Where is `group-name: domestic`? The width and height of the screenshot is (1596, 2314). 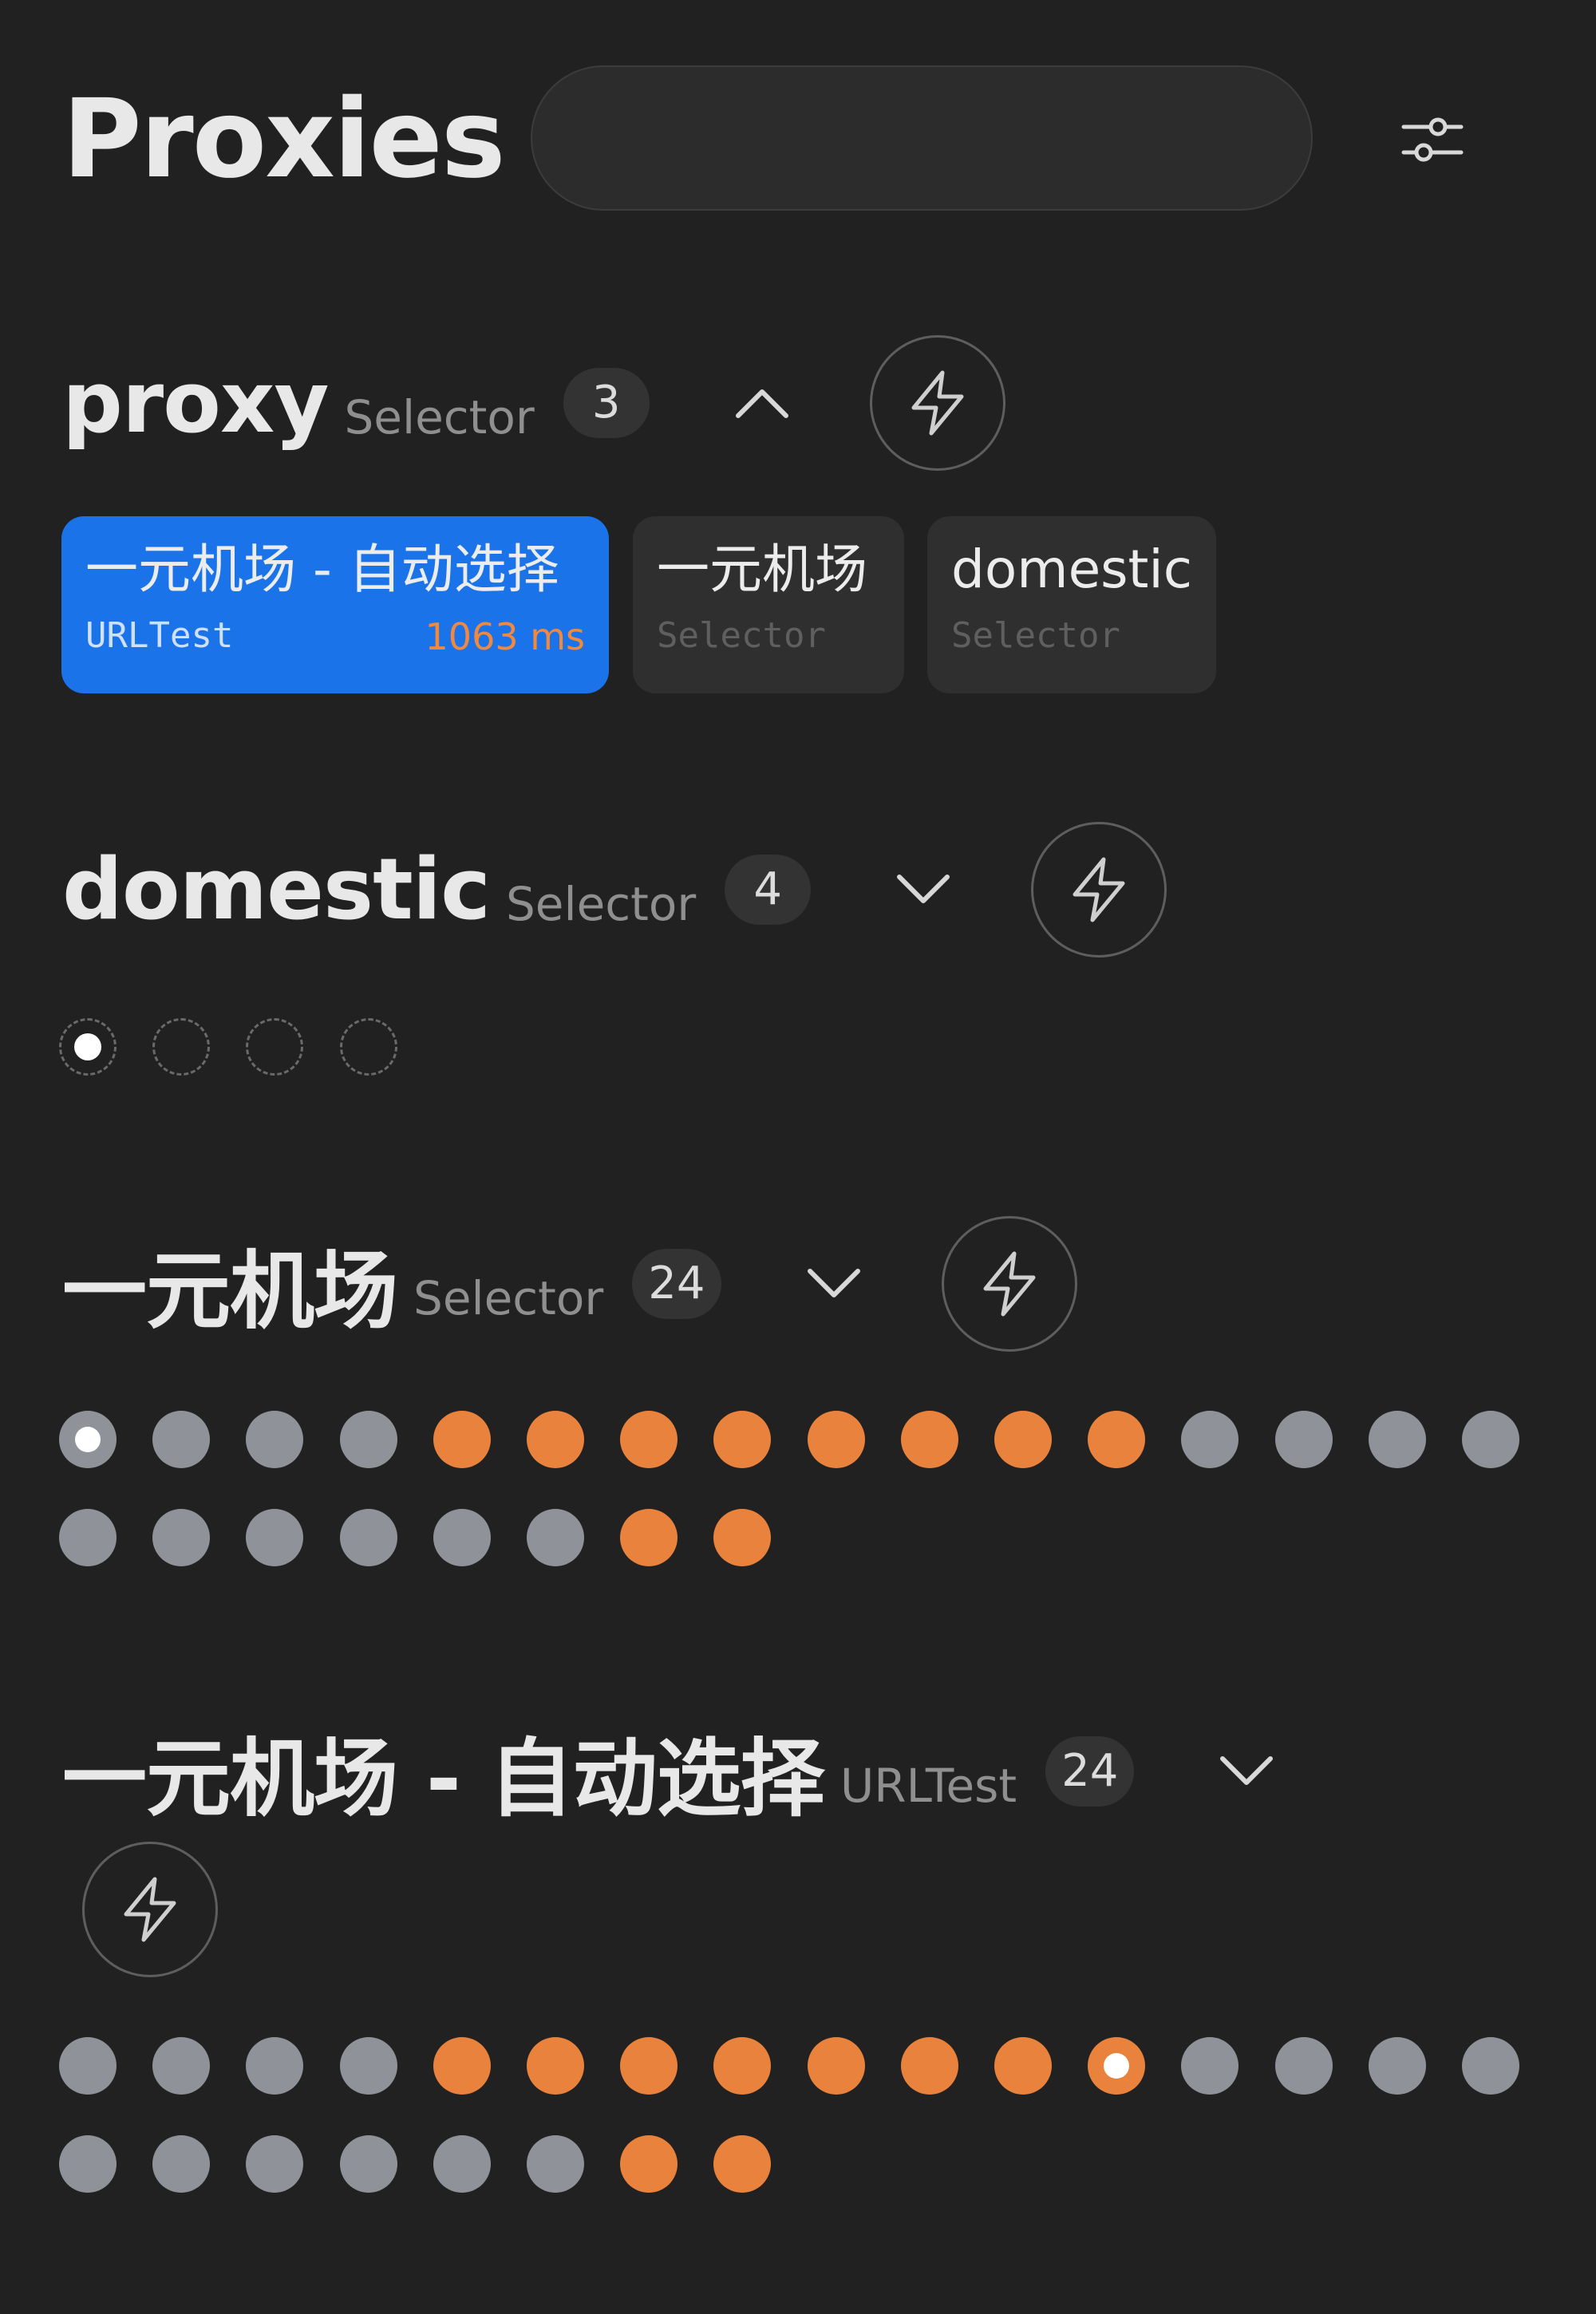 group-name: domestic is located at coordinates (276, 889).